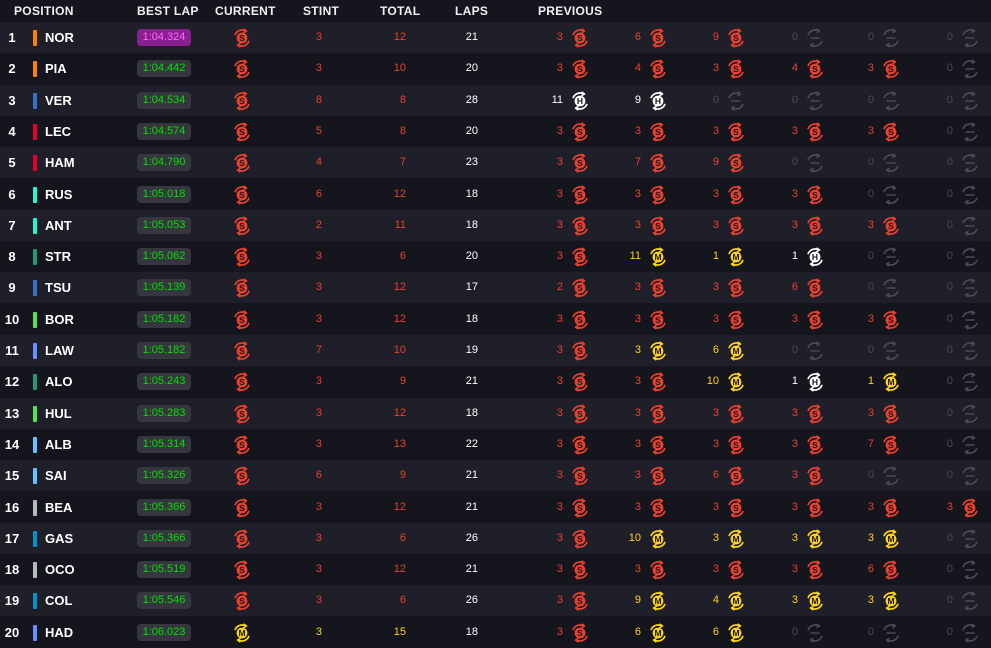 This screenshot has height=648, width=991. What do you see at coordinates (58, 381) in the screenshot?
I see `driver-code: ALO` at bounding box center [58, 381].